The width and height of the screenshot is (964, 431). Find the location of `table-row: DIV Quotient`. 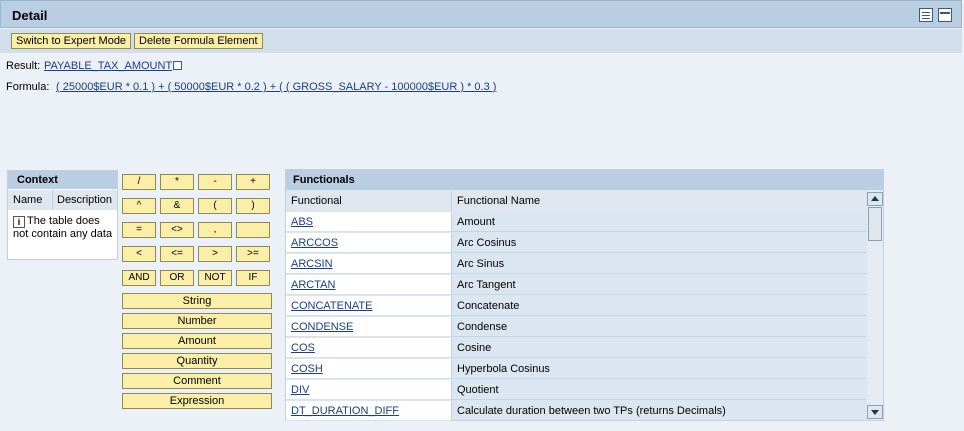

table-row: DIV Quotient is located at coordinates (576, 390).